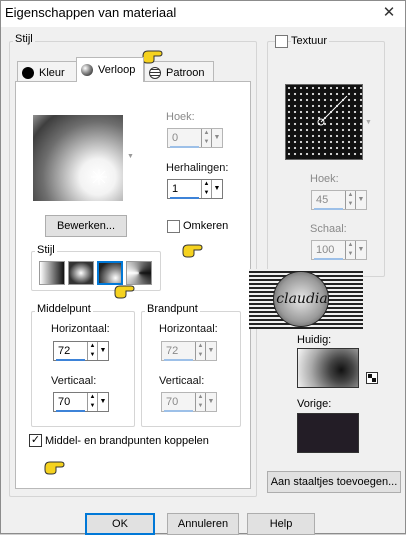 This screenshot has width=406, height=535. Describe the element at coordinates (184, 138) in the screenshot. I see `angle-value: 0` at that location.